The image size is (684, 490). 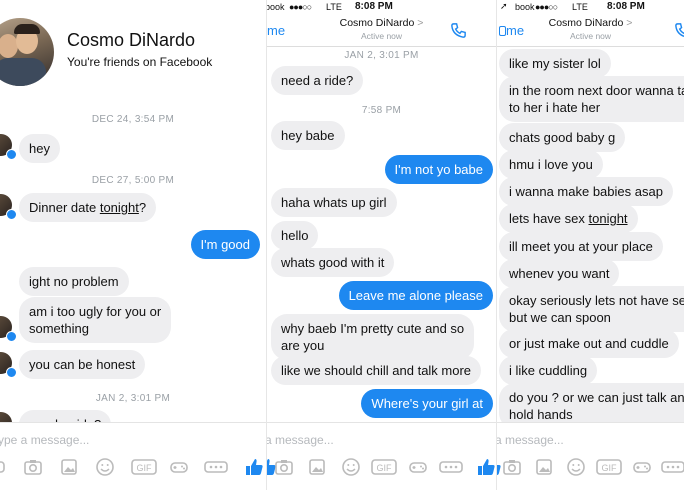 What do you see at coordinates (74, 281) in the screenshot?
I see `message-bubble: ight no problem` at bounding box center [74, 281].